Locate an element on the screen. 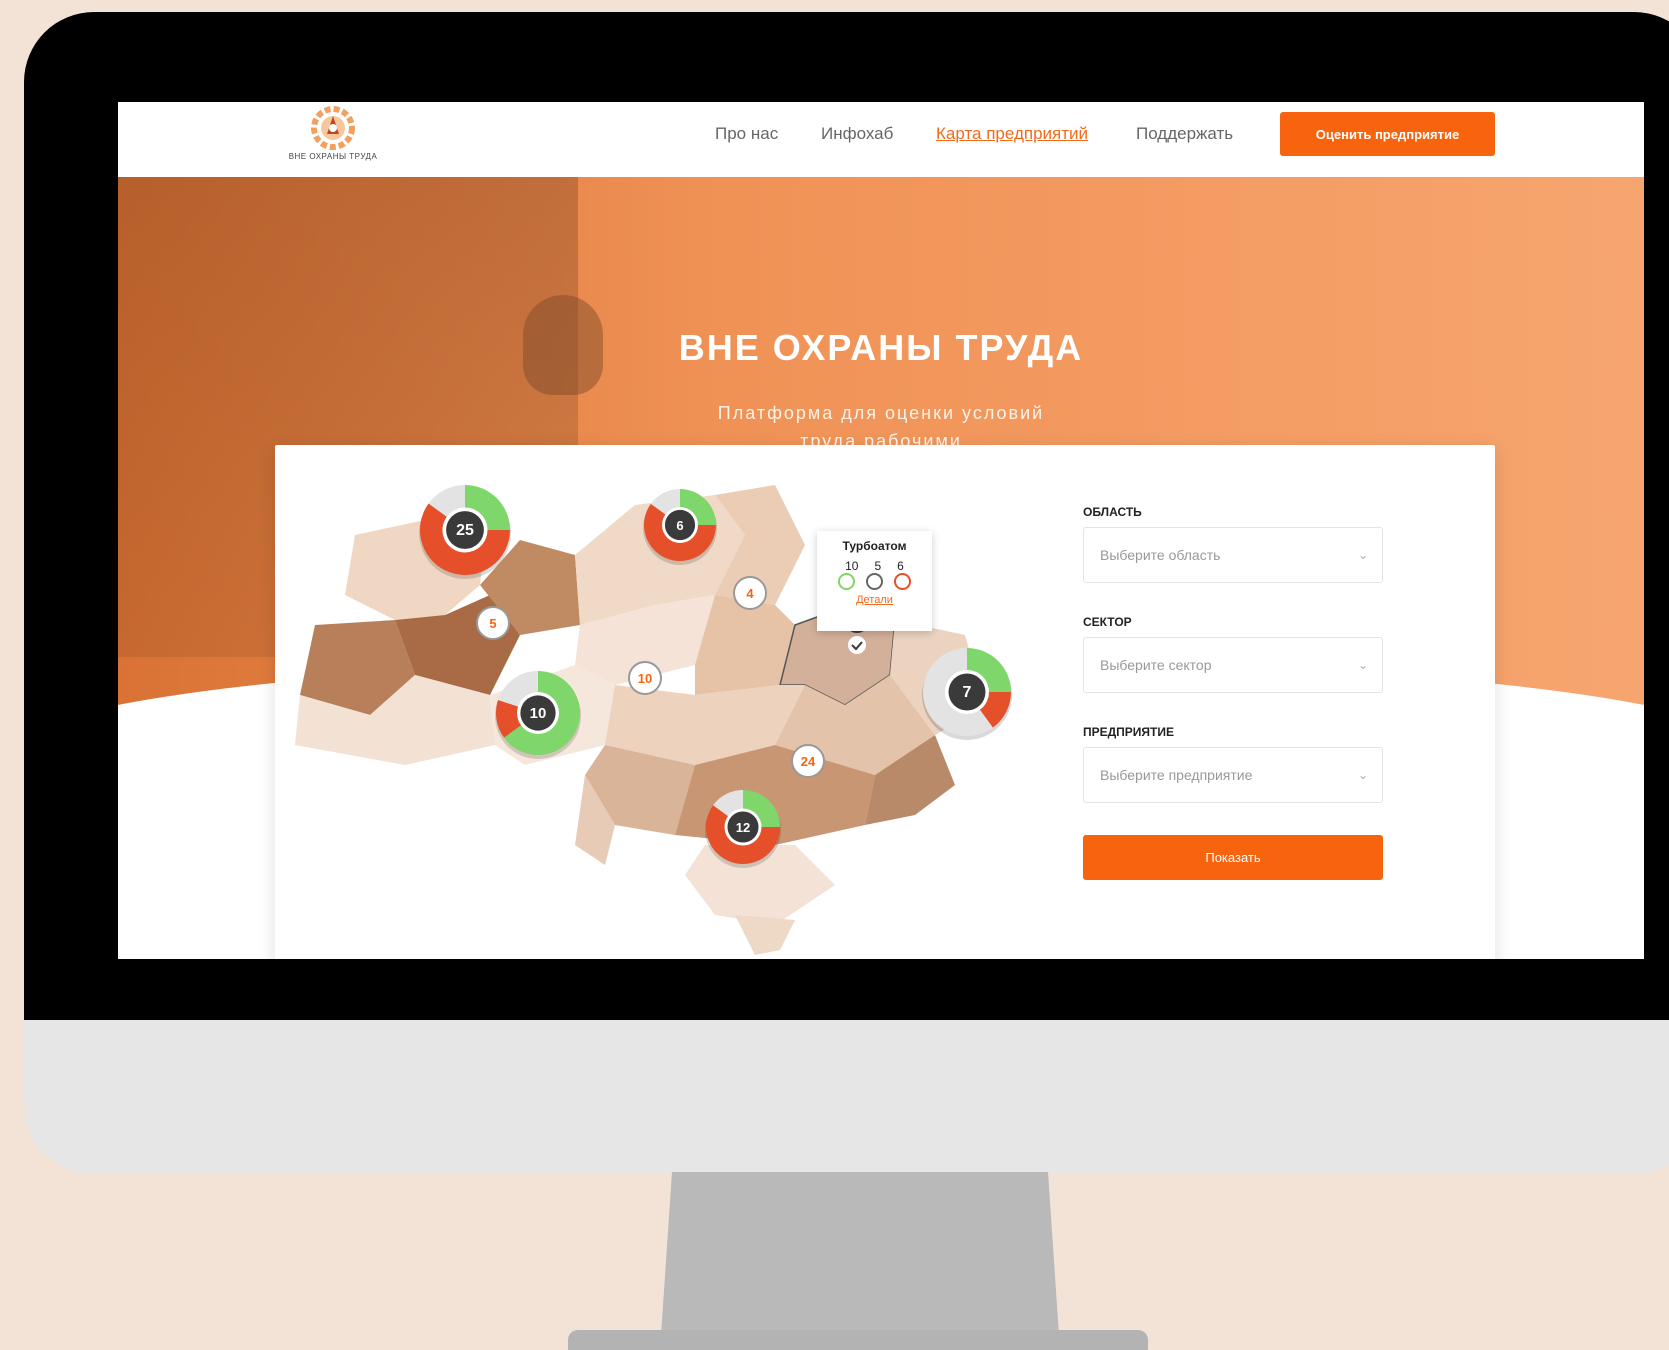 The width and height of the screenshot is (1669, 1350). region-placeholder: Выберите область is located at coordinates (1160, 555).